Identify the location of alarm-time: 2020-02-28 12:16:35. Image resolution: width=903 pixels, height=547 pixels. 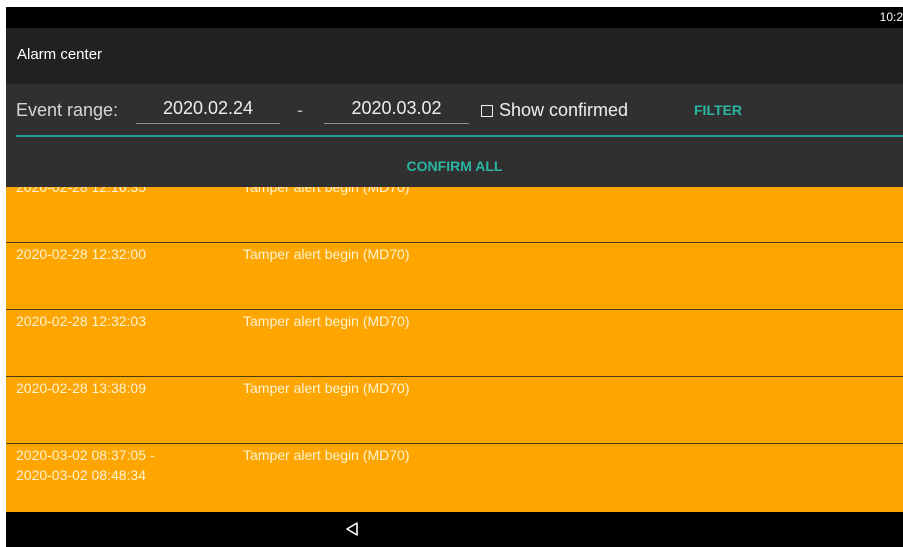
(81, 192).